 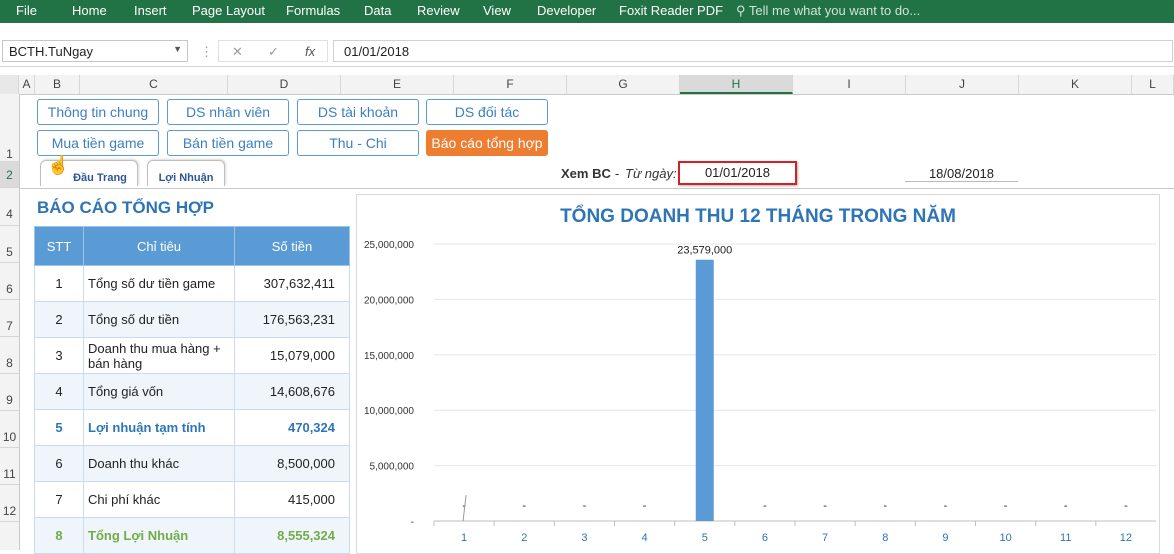 What do you see at coordinates (292, 283) in the screenshot?
I see `cell-amount: 307,632,411` at bounding box center [292, 283].